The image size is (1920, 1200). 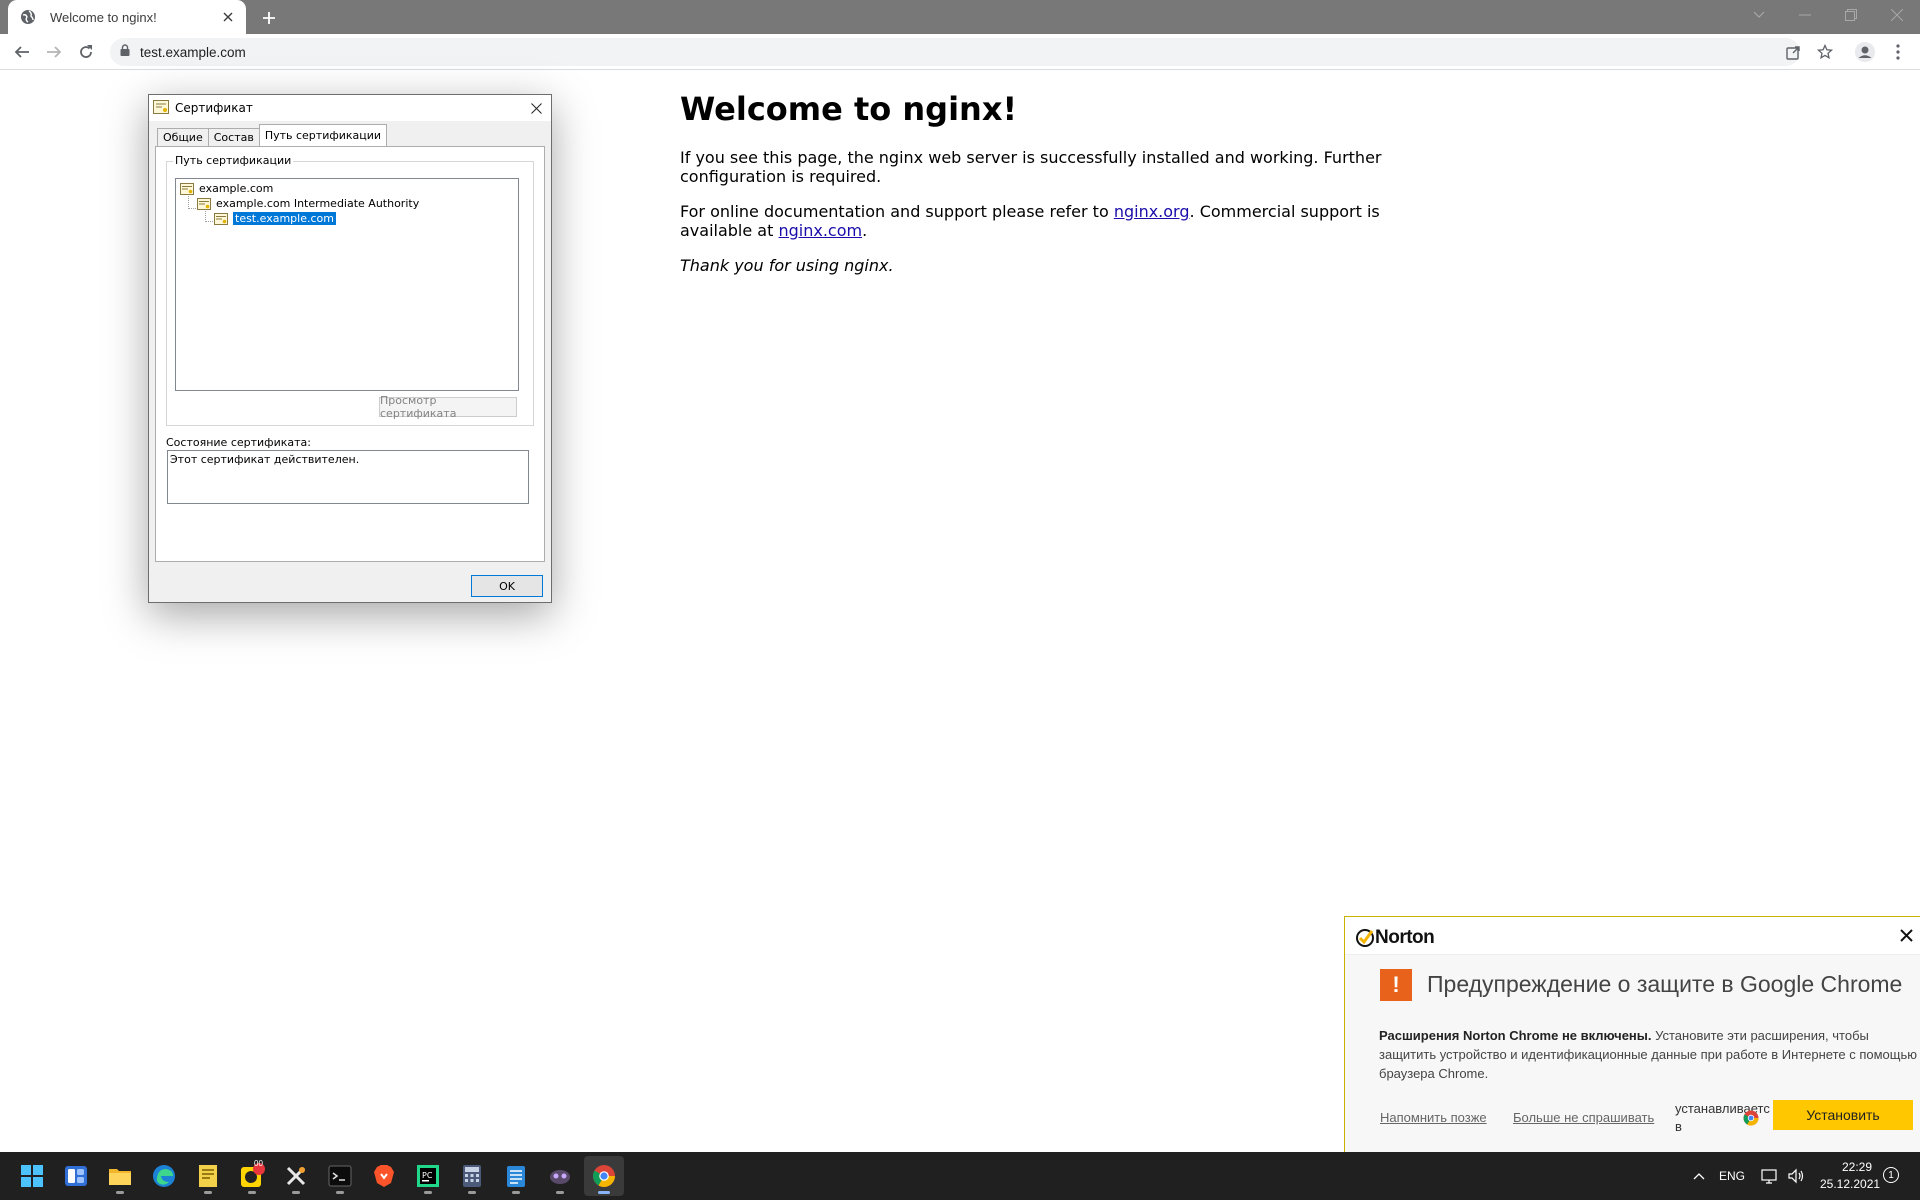 I want to click on tab-certification-path: Путь сертификации, so click(x=323, y=135).